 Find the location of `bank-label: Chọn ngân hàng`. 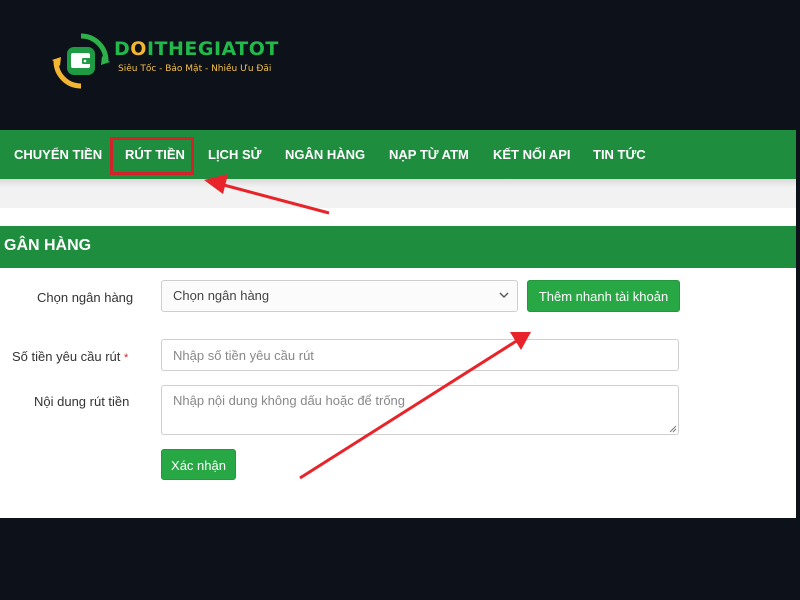

bank-label: Chọn ngân hàng is located at coordinates (85, 297).